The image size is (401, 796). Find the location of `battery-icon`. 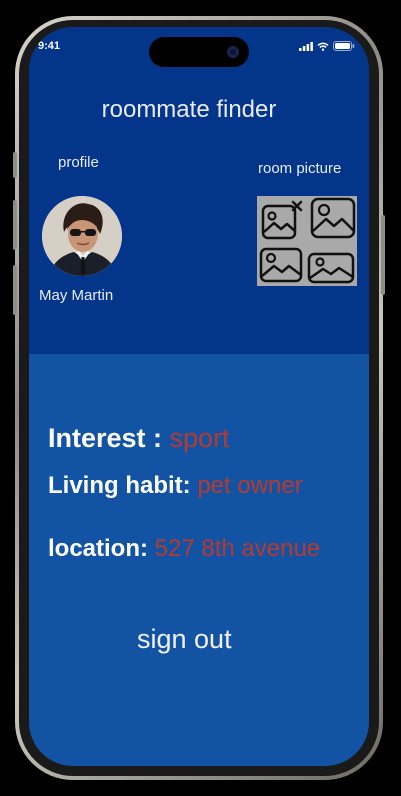

battery-icon is located at coordinates (344, 46).